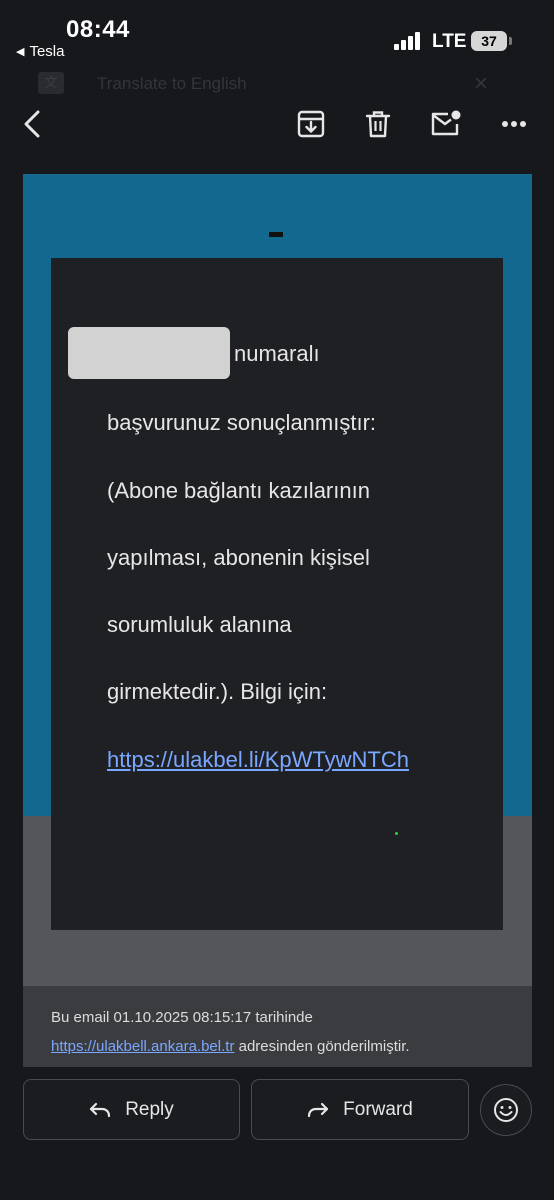 This screenshot has height=1200, width=554. I want to click on footer-suffix: adresinden gönderilmiştir., so click(322, 1046).